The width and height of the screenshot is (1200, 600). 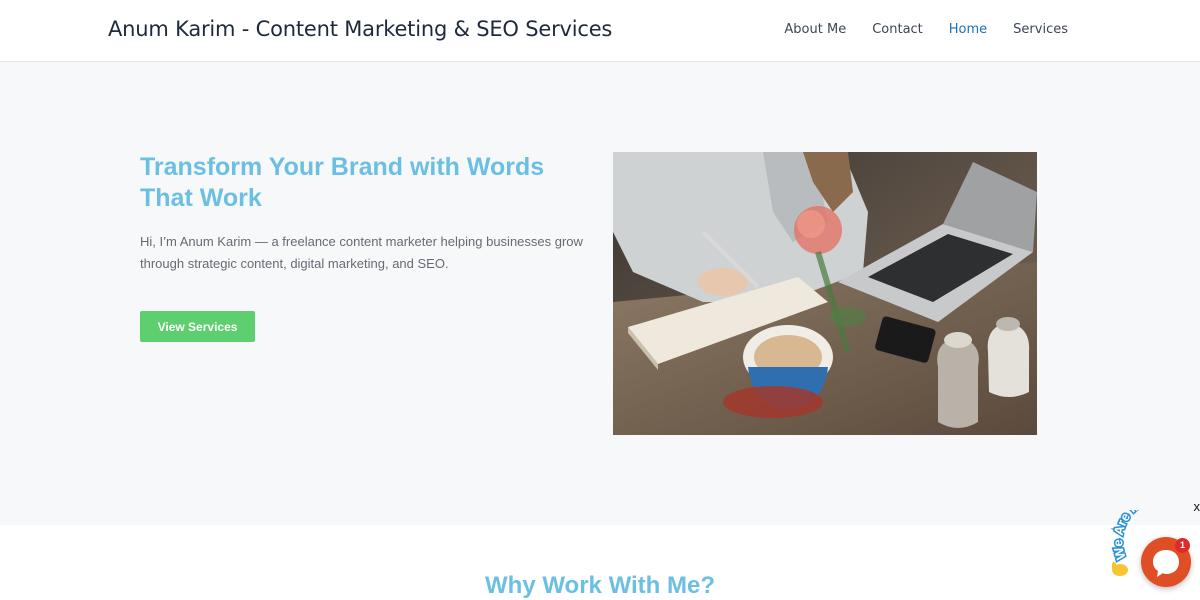 What do you see at coordinates (600, 585) in the screenshot?
I see `why-work-with-me-heading: Why Work With Me?` at bounding box center [600, 585].